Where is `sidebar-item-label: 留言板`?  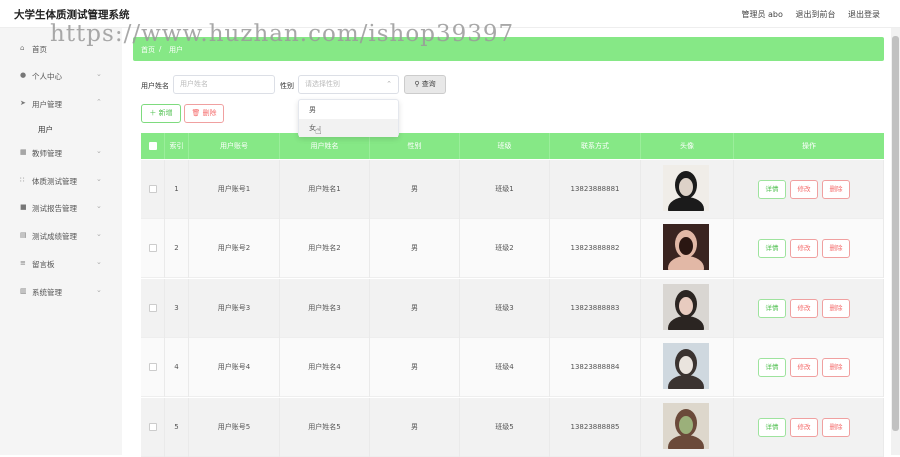 sidebar-item-label: 留言板 is located at coordinates (43, 264).